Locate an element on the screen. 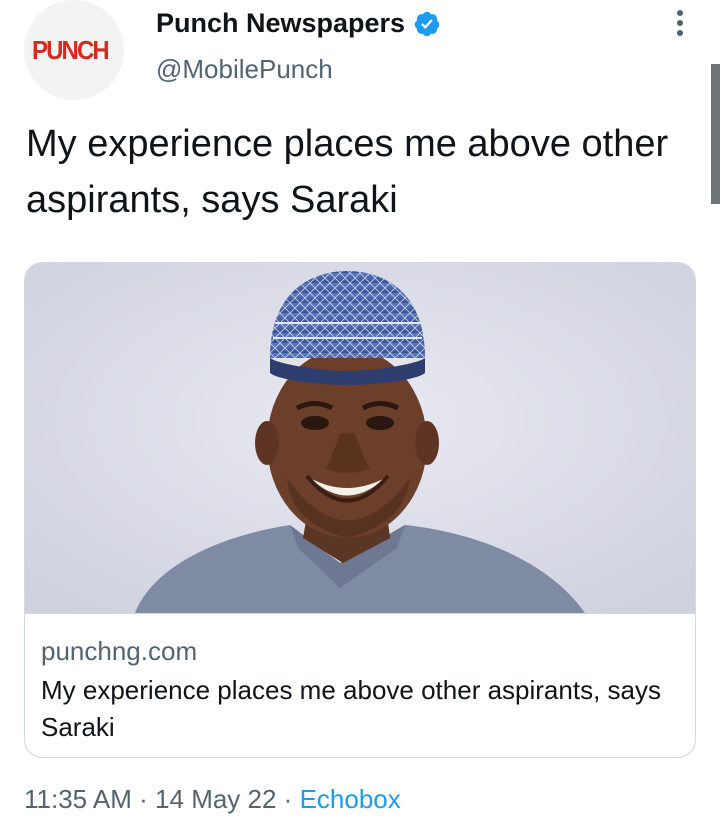  card-domain: punchng.com is located at coordinates (119, 651).